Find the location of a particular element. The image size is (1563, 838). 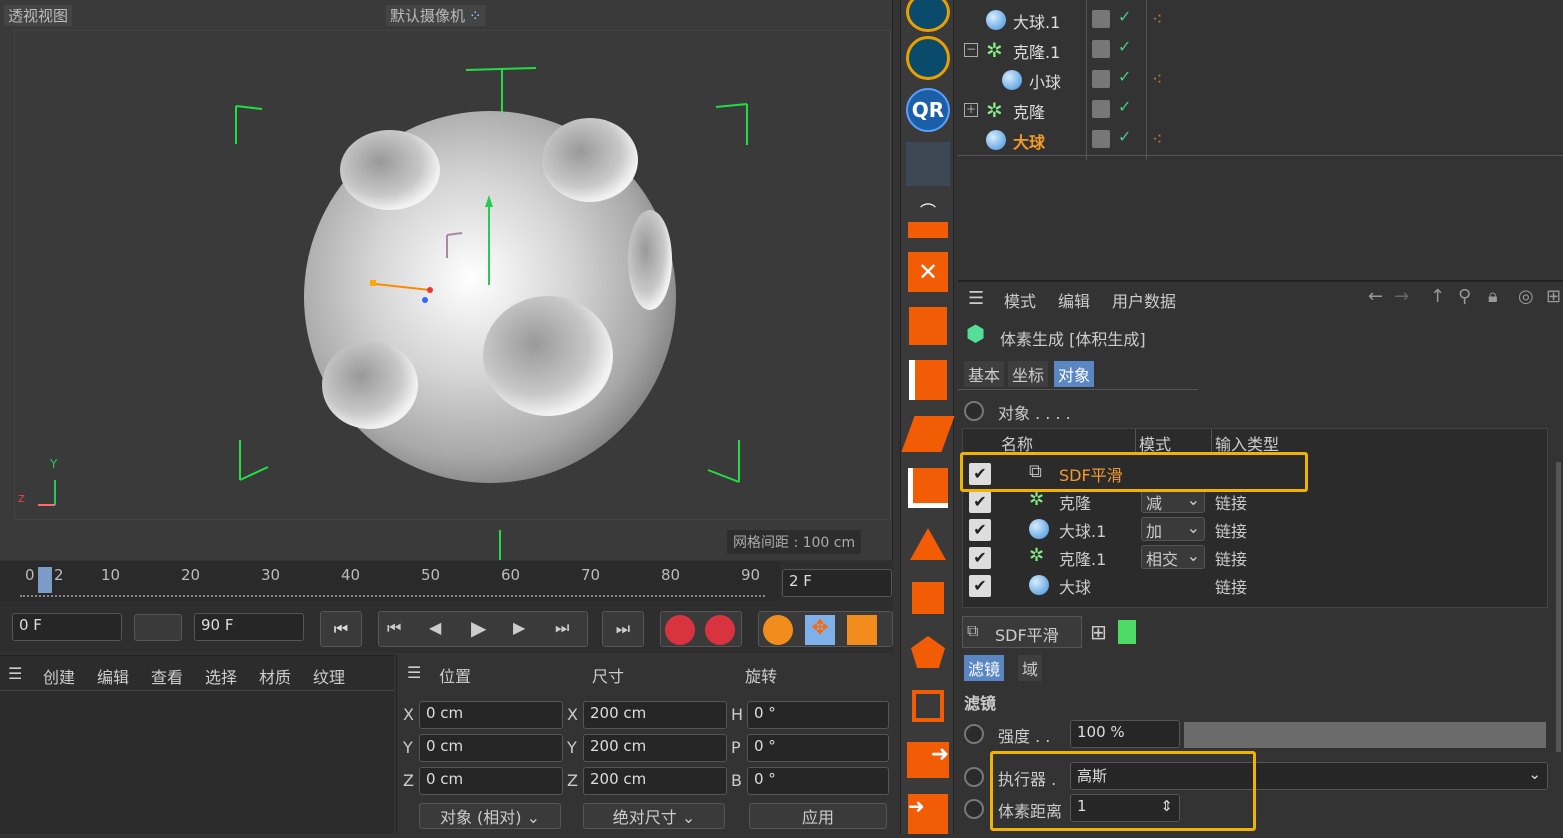

extrude-icon is located at coordinates (928, 434).